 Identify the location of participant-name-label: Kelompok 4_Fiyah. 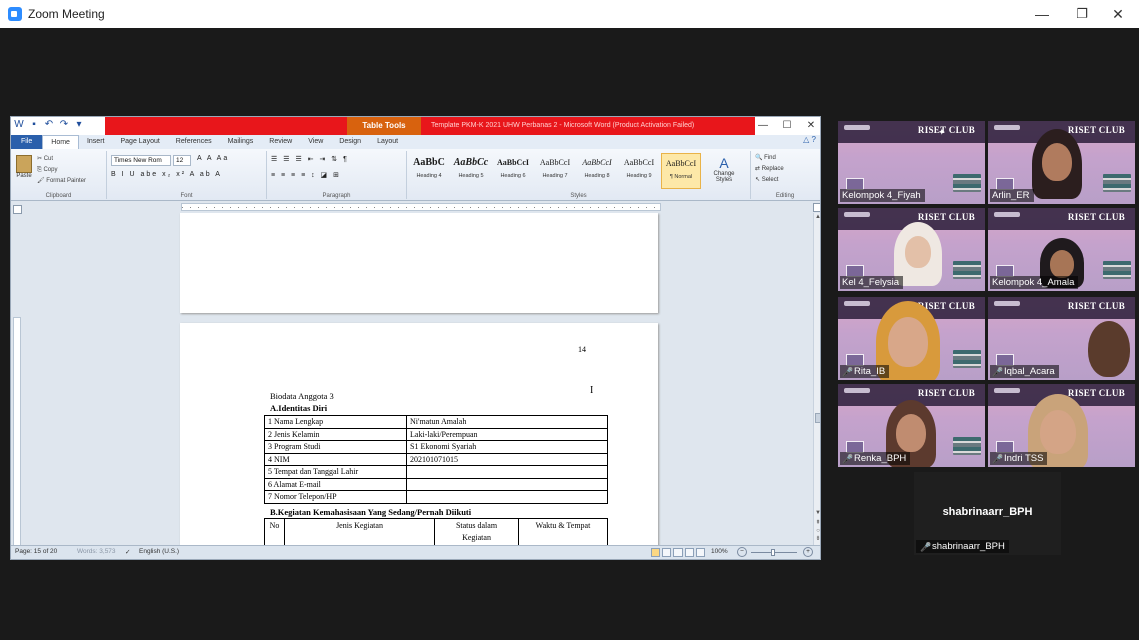
(882, 195).